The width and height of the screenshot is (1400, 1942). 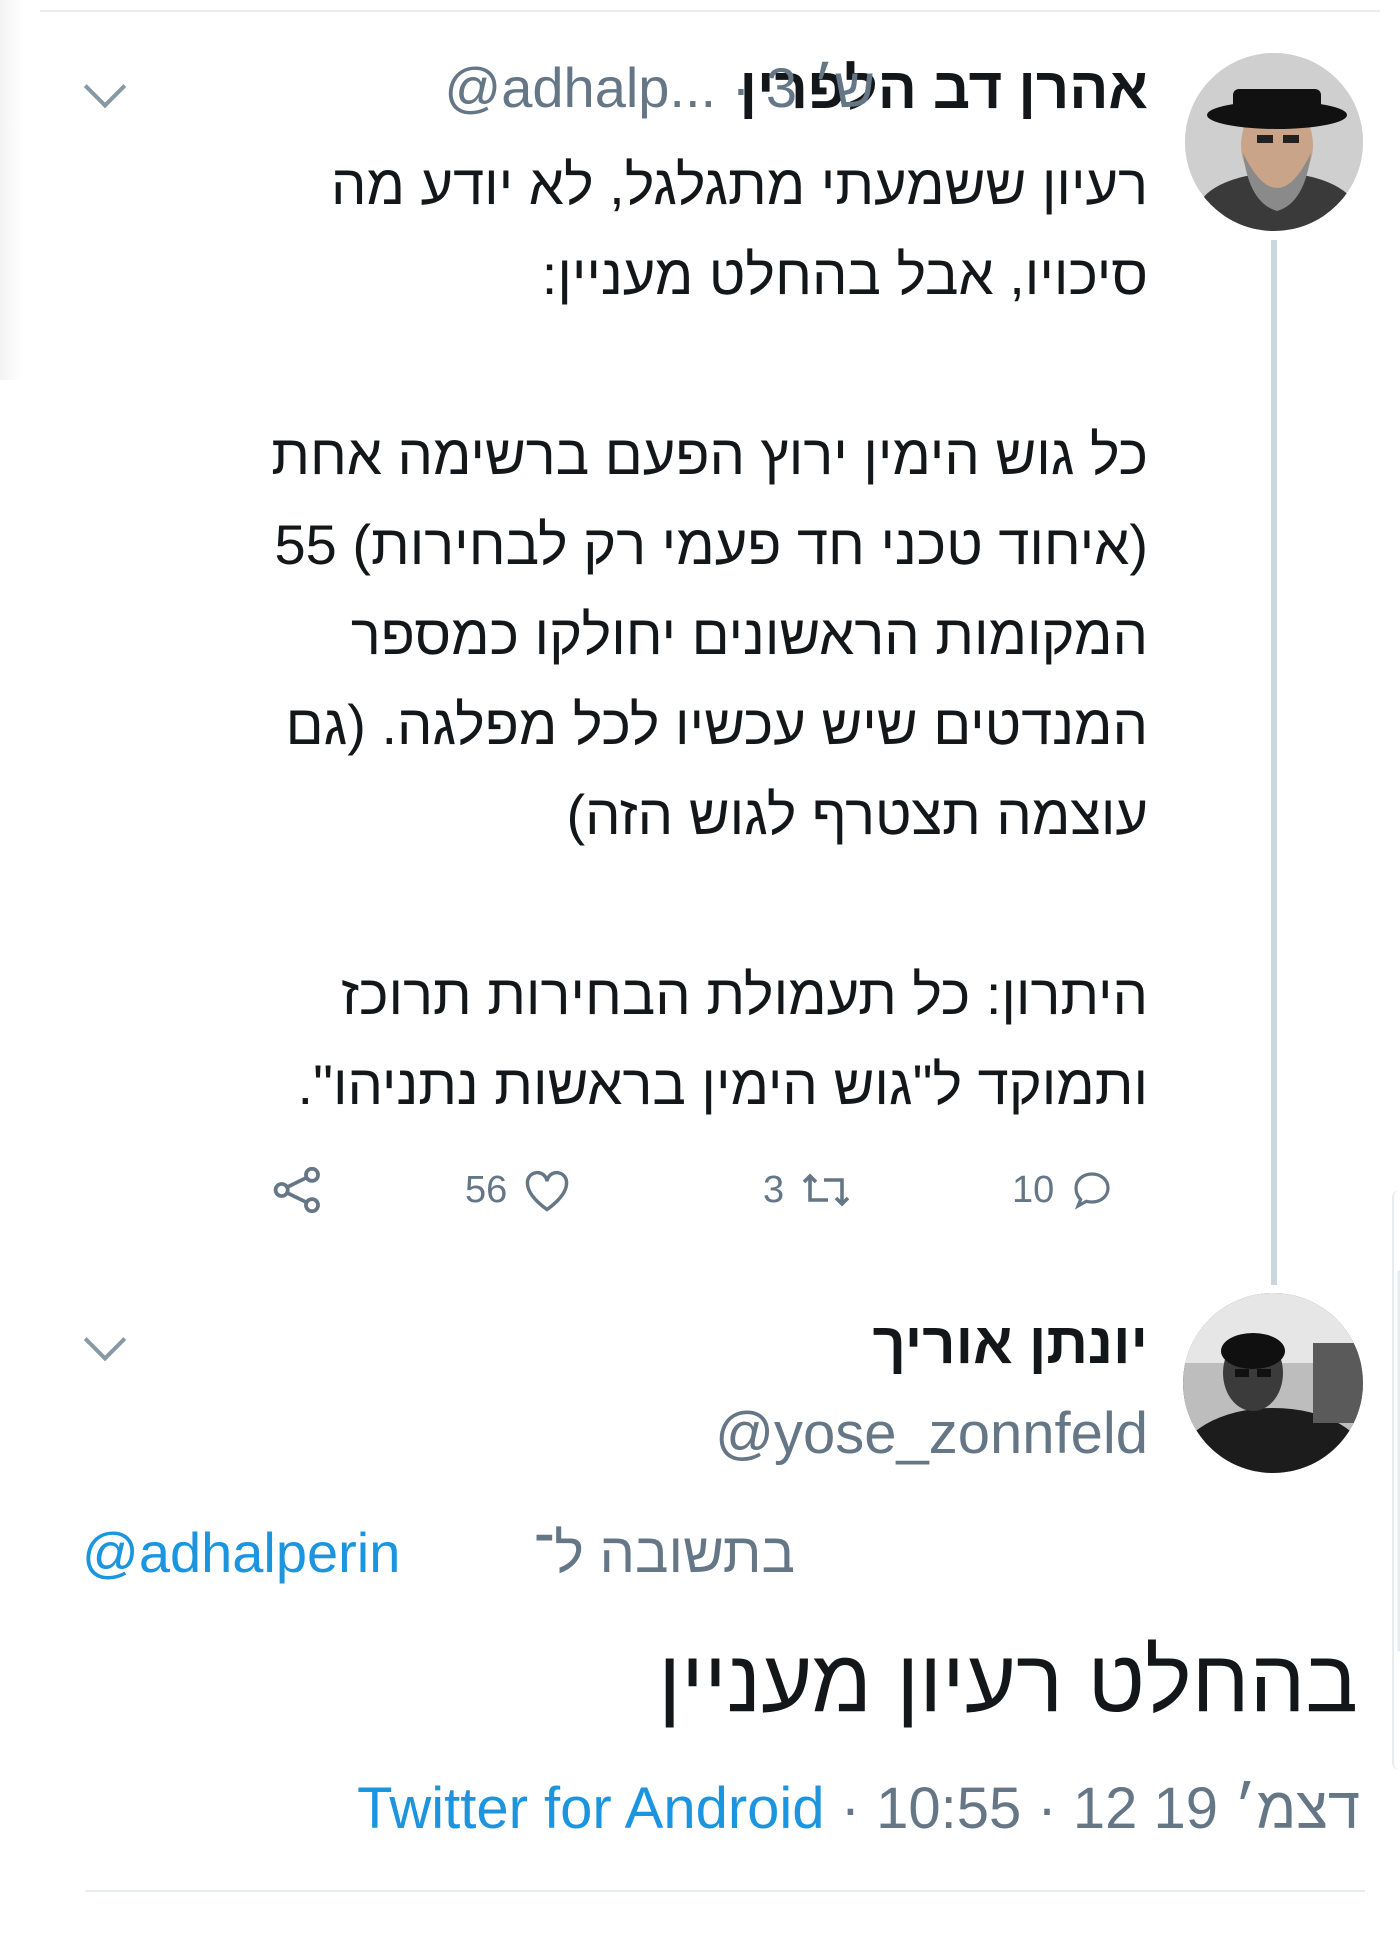 What do you see at coordinates (1274, 762) in the screenshot?
I see `thread-line` at bounding box center [1274, 762].